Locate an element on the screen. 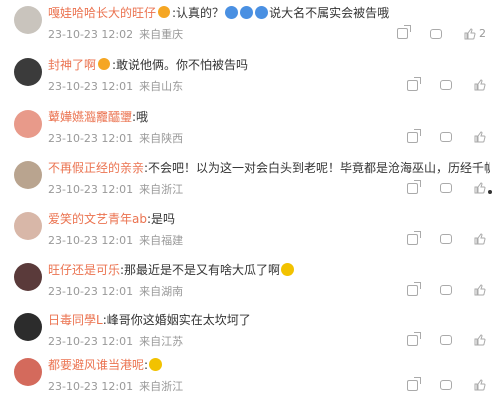  comment-meta: 23-10-23 12:01 来自江苏 is located at coordinates (115, 341).